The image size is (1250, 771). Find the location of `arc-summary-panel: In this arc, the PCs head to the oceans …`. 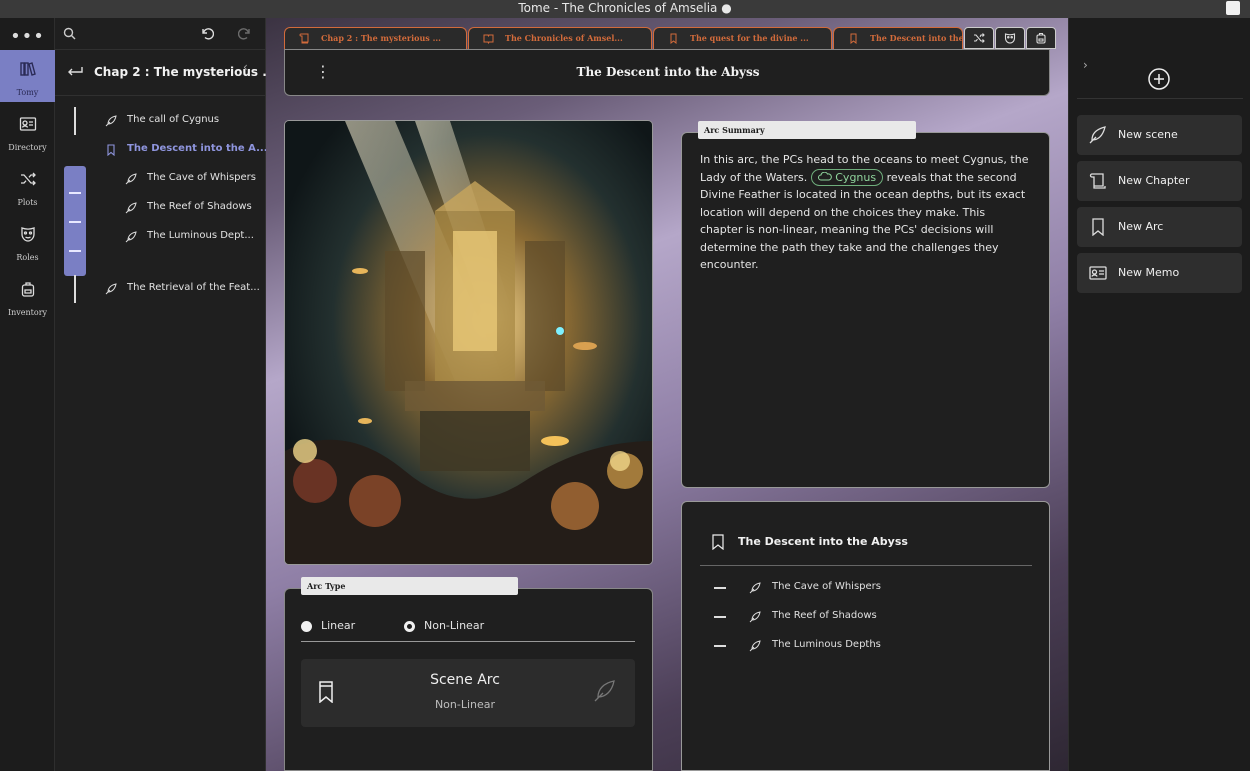

arc-summary-panel: In this arc, the PCs head to the oceans … is located at coordinates (865, 310).